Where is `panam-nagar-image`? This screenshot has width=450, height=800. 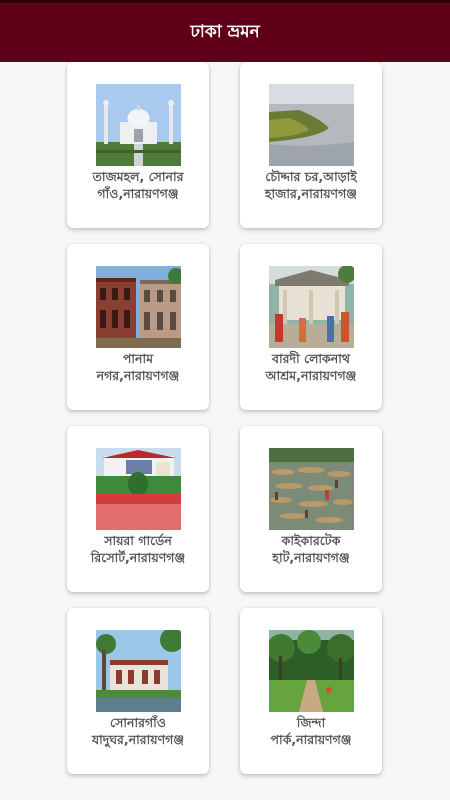 panam-nagar-image is located at coordinates (138, 307).